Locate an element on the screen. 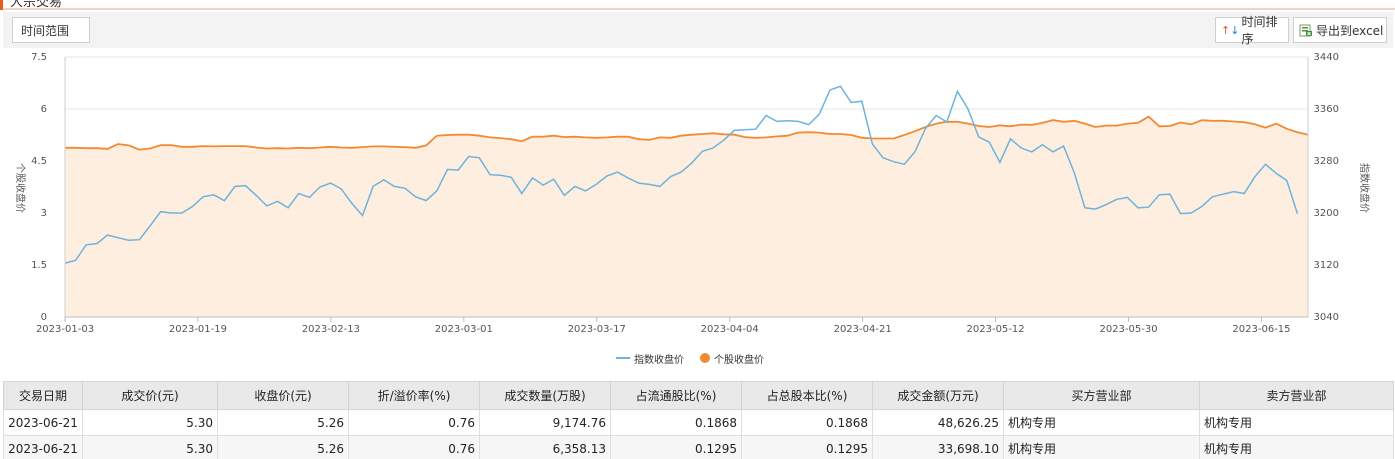 This screenshot has width=1395, height=459. top-strip is located at coordinates (697, 5).